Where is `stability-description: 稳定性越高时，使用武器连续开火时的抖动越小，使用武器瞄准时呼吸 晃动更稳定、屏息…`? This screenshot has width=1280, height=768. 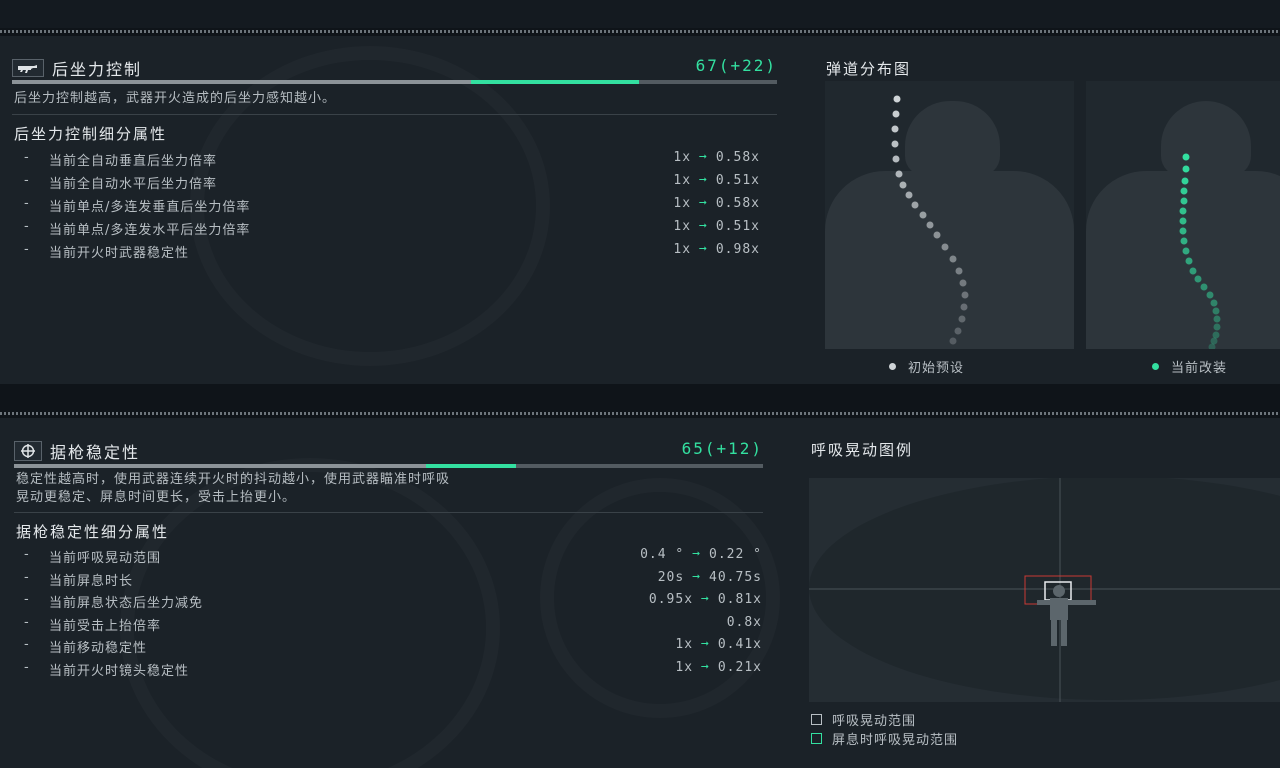 stability-description: 稳定性越高时，使用武器连续开火时的抖动越小，使用武器瞄准时呼吸 晃动更稳定、屏息… is located at coordinates (233, 489).